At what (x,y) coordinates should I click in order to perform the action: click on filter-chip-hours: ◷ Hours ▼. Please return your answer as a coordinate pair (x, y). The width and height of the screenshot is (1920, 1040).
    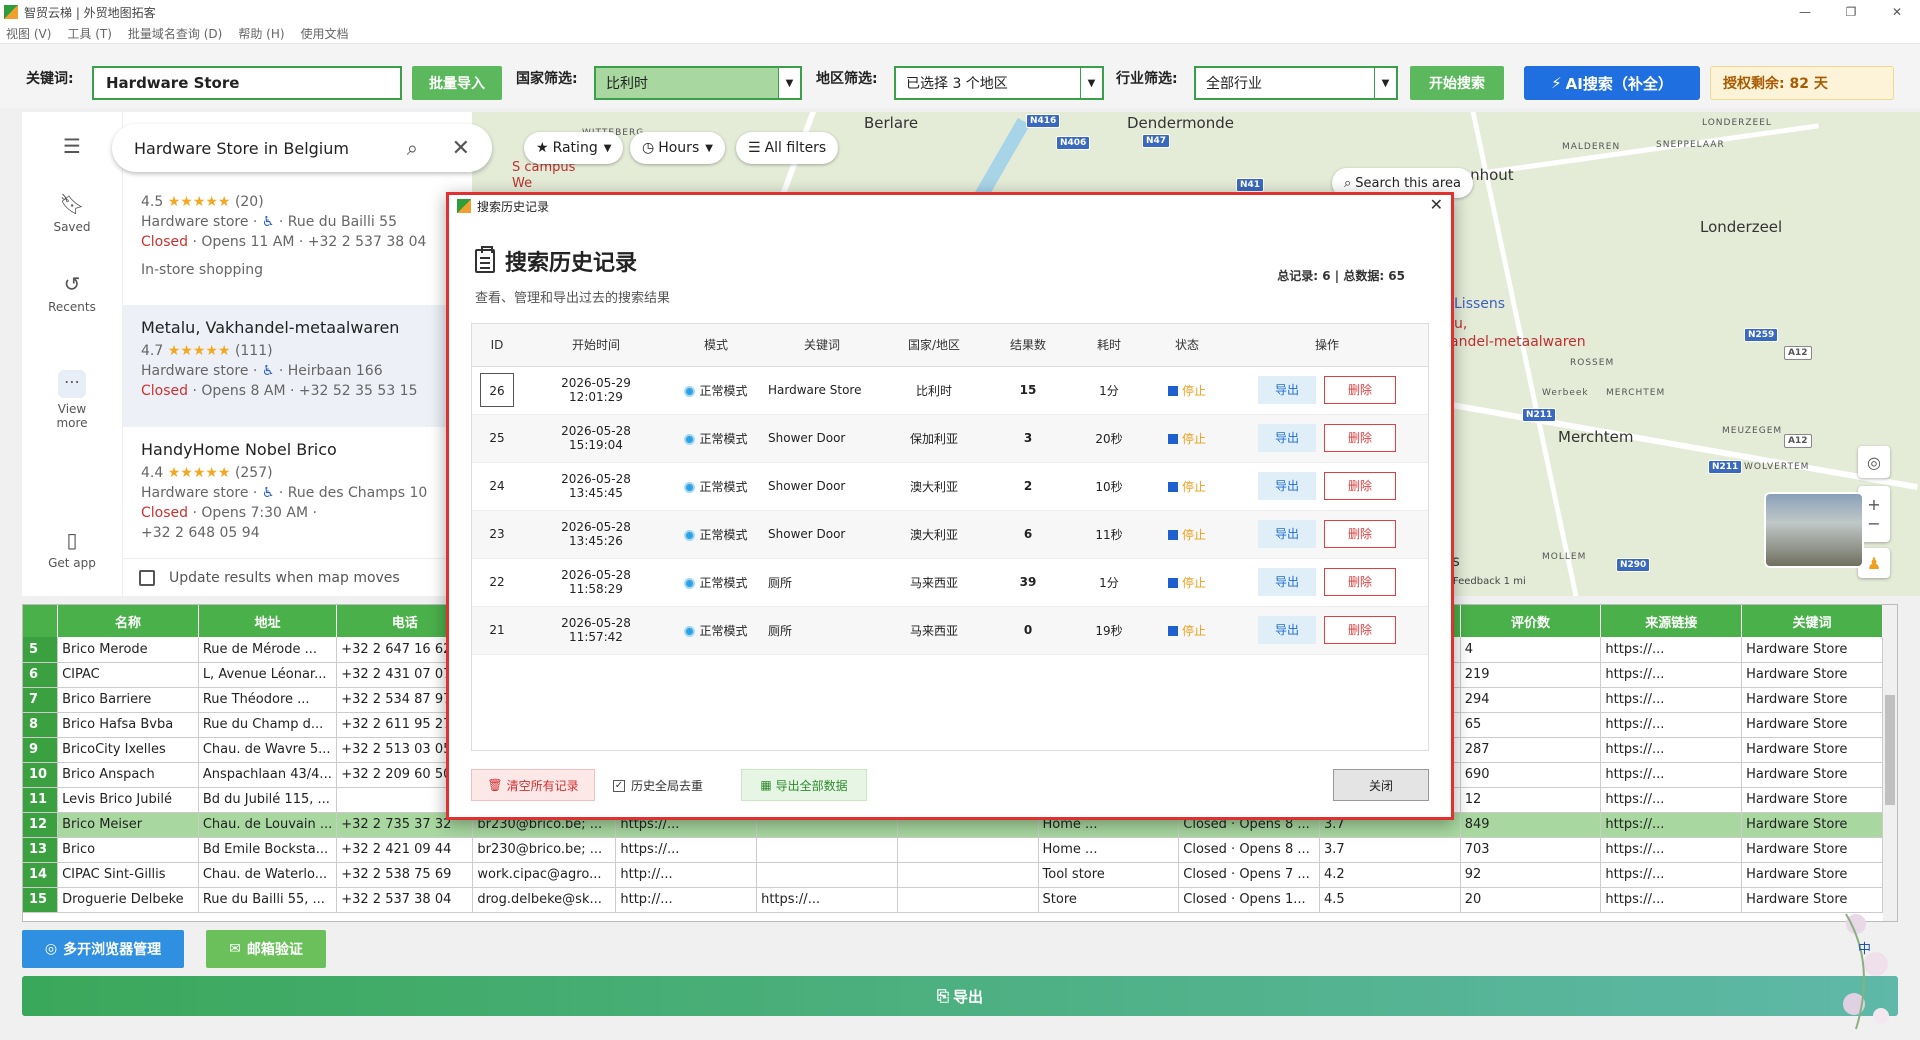
    Looking at the image, I should click on (677, 148).